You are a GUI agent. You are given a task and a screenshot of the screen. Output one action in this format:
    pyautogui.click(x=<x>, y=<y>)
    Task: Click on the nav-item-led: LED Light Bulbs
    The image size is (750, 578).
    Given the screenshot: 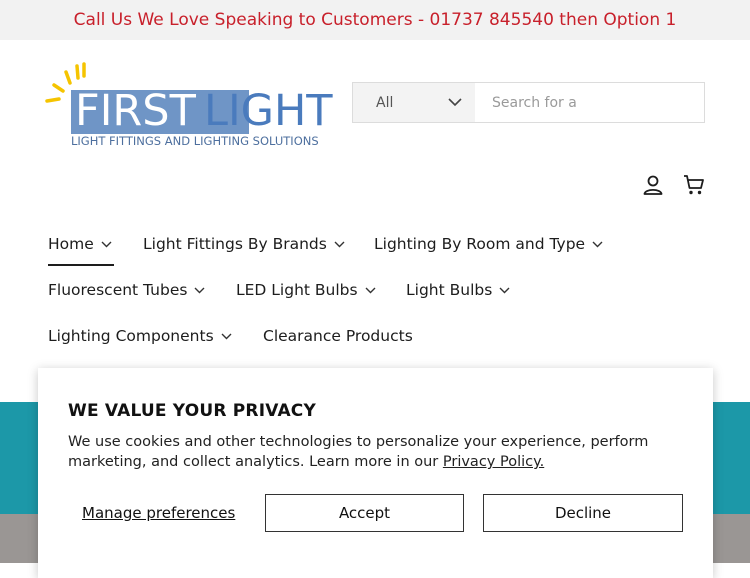 What is the action you would take?
    pyautogui.click(x=306, y=290)
    